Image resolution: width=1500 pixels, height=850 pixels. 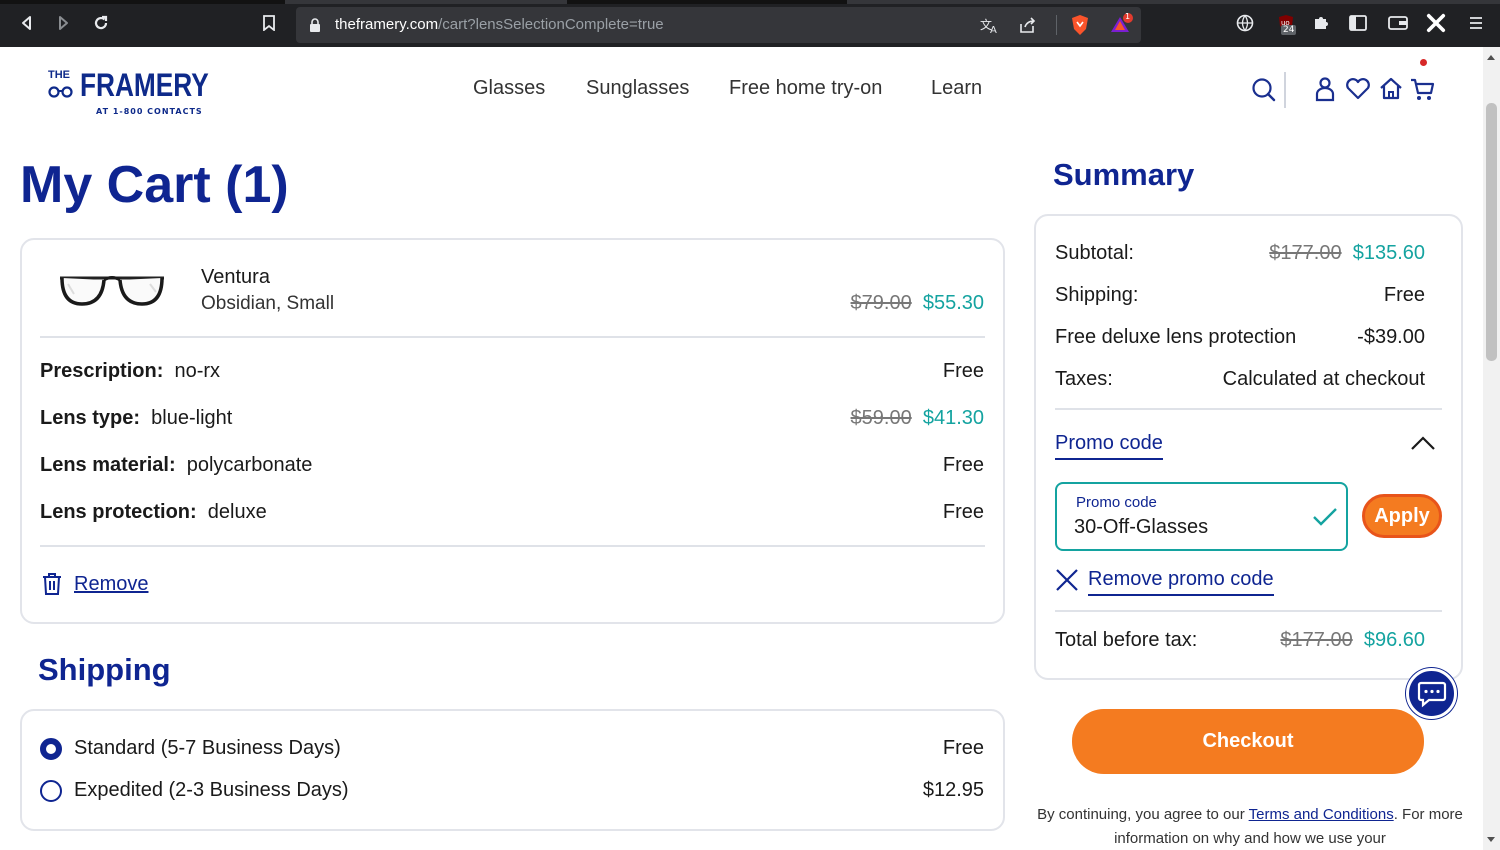 What do you see at coordinates (1176, 337) in the screenshot?
I see `lens-protection-discount-label: Free deluxe lens protection` at bounding box center [1176, 337].